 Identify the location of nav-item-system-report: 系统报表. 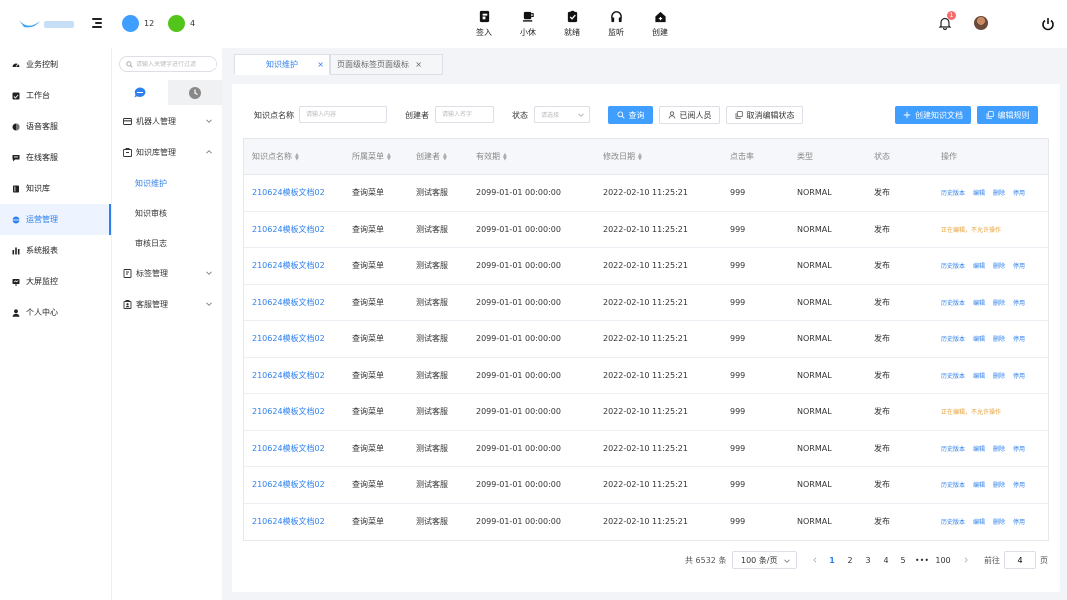
(55, 250).